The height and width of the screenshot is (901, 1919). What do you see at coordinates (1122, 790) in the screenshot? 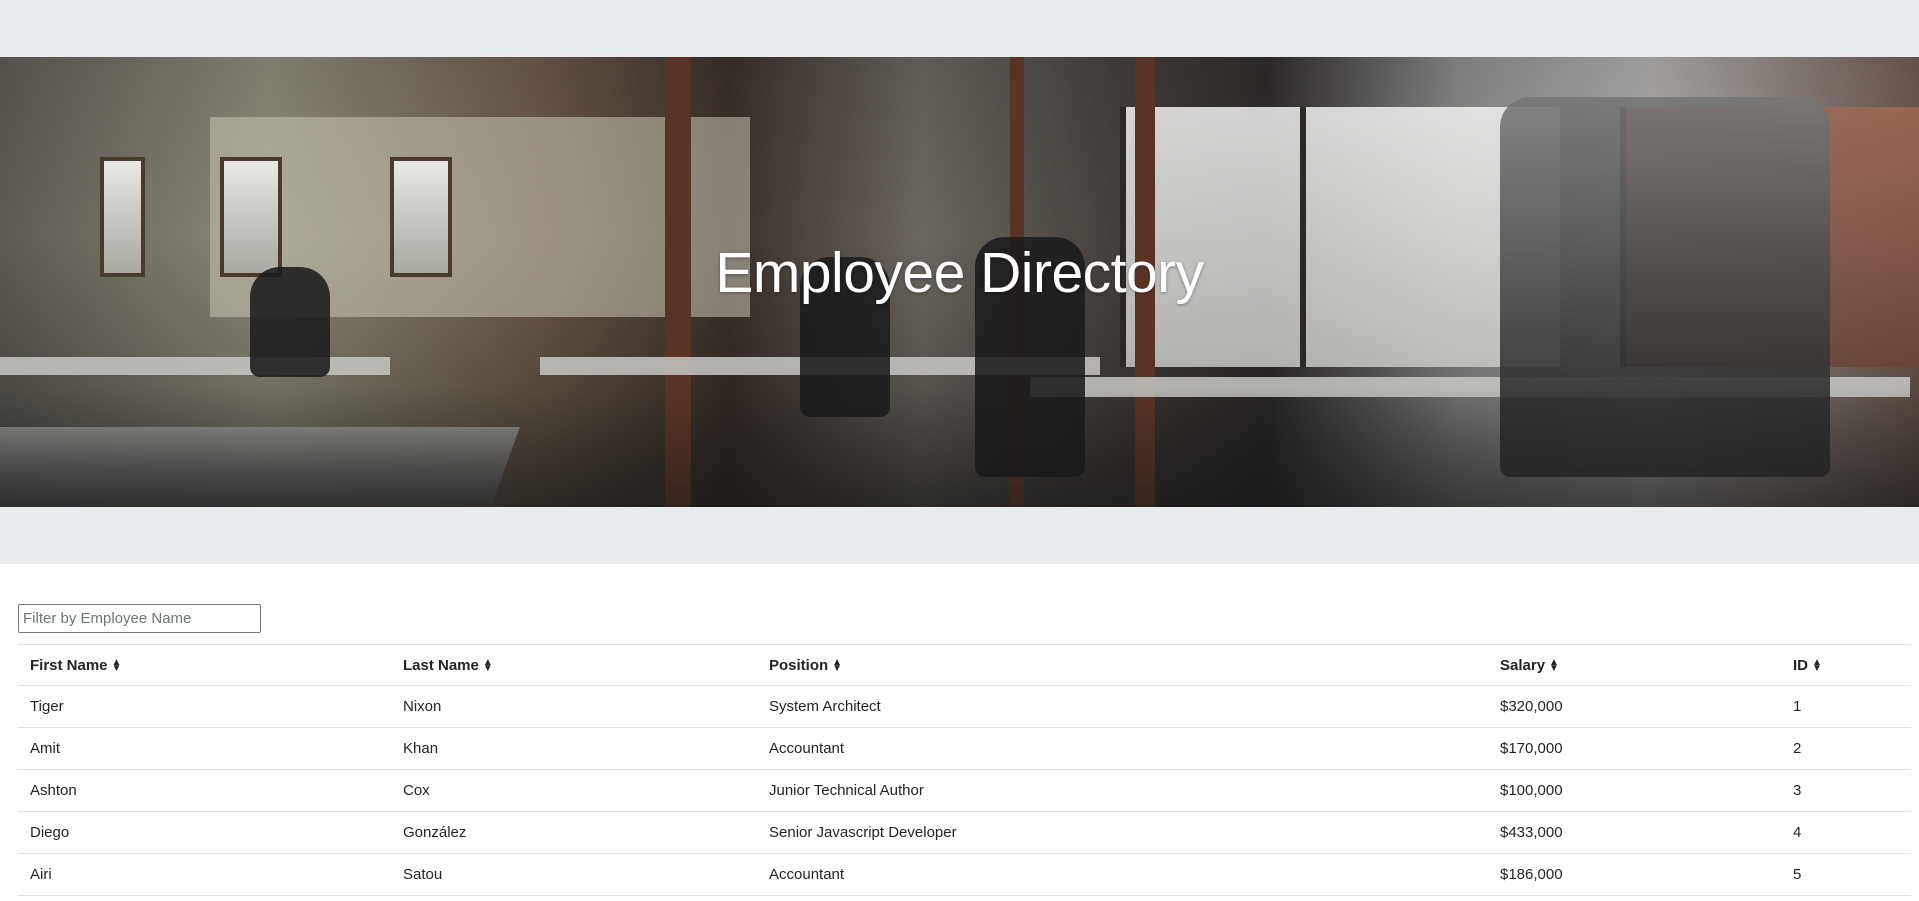
I see `table-cell-position: Junior Technical Author` at bounding box center [1122, 790].